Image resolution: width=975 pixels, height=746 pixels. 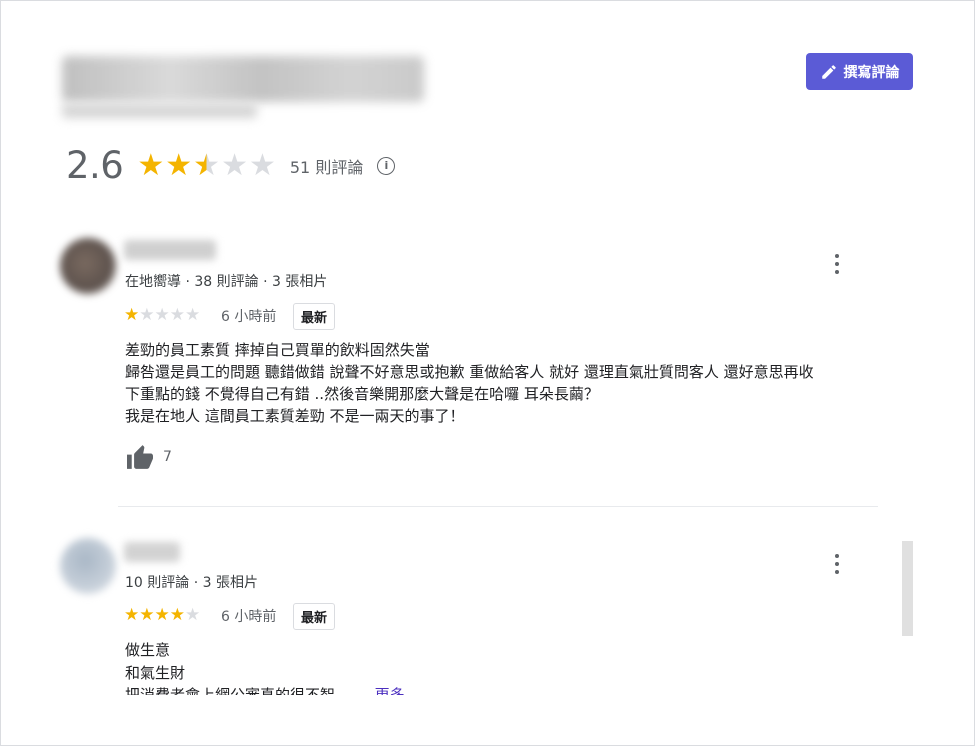 I want to click on scrollbar, so click(x=907, y=588).